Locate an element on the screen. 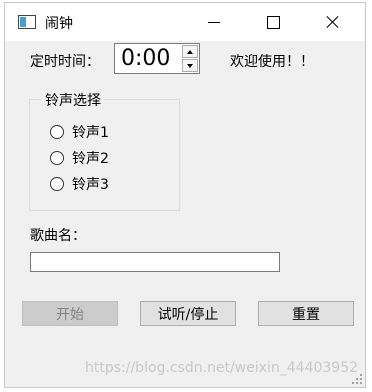 The image size is (372, 392). ringtone-group: 铃声选择 铃声1 铃声2 铃声3 is located at coordinates (104, 150).